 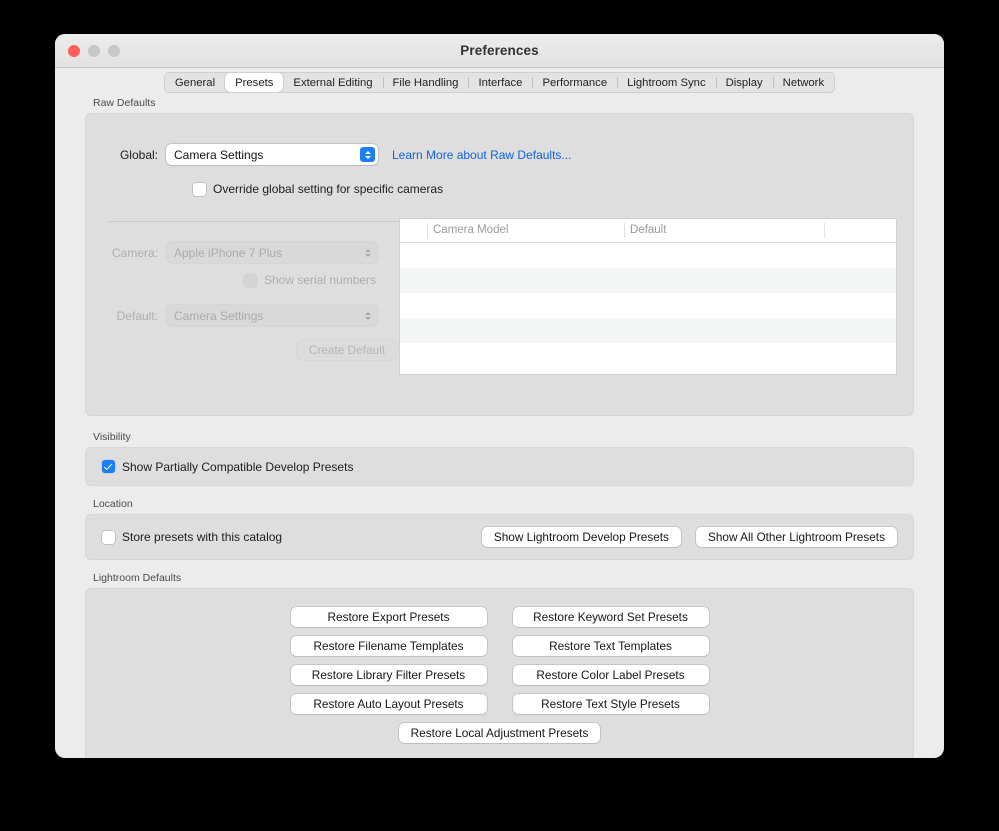 What do you see at coordinates (272, 154) in the screenshot?
I see `global-preset-dropdown: Camera Settings` at bounding box center [272, 154].